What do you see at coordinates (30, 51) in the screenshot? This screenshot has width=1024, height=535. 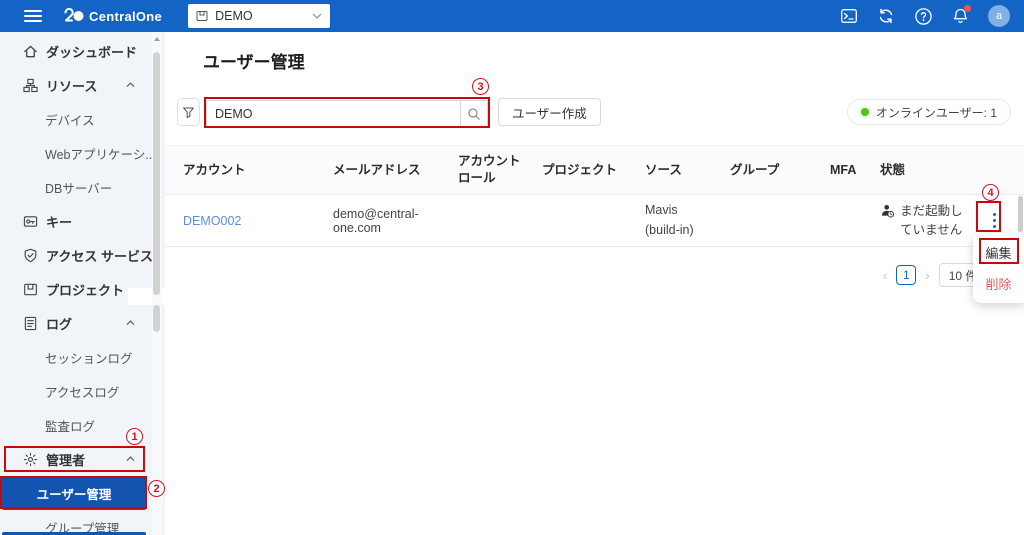 I see `home-icon` at bounding box center [30, 51].